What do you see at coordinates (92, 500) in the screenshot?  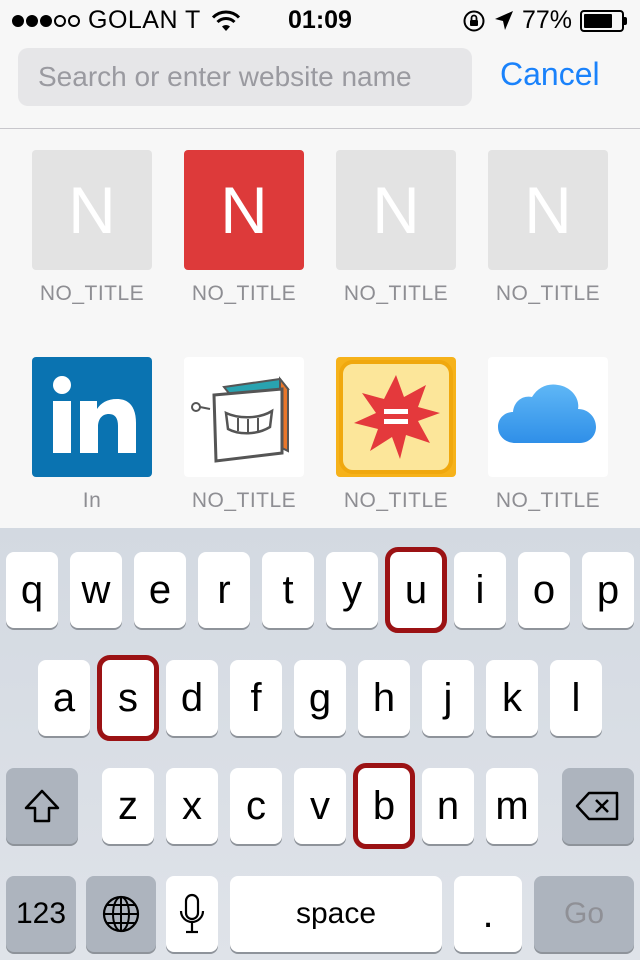 I see `favorite-label: In` at bounding box center [92, 500].